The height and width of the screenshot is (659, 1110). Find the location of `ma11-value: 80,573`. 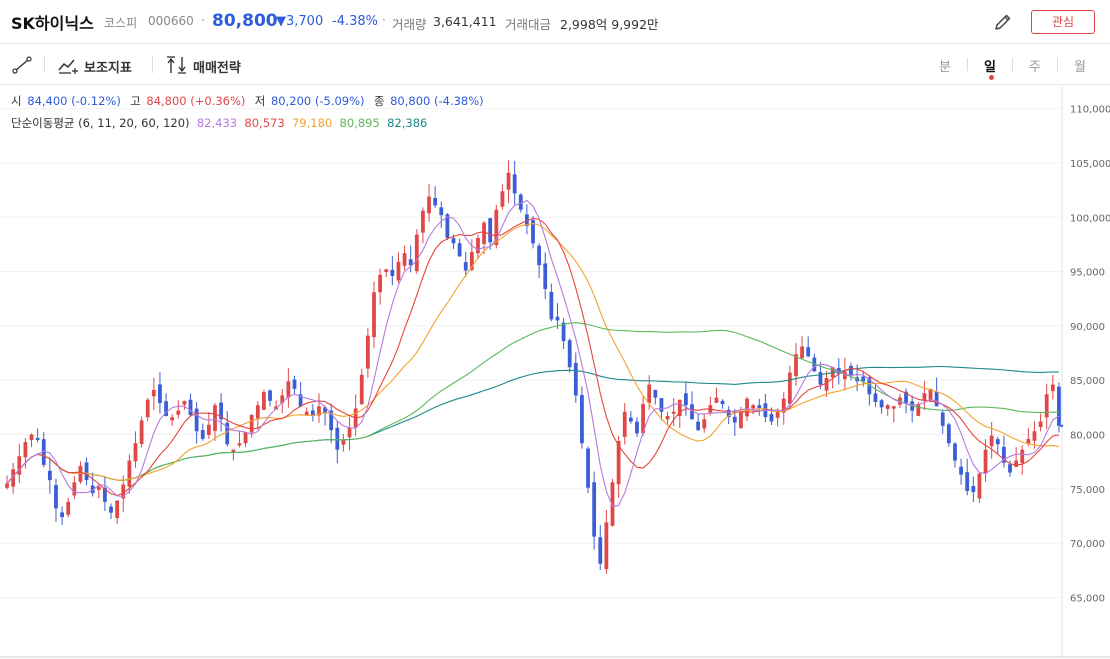

ma11-value: 80,573 is located at coordinates (264, 123).